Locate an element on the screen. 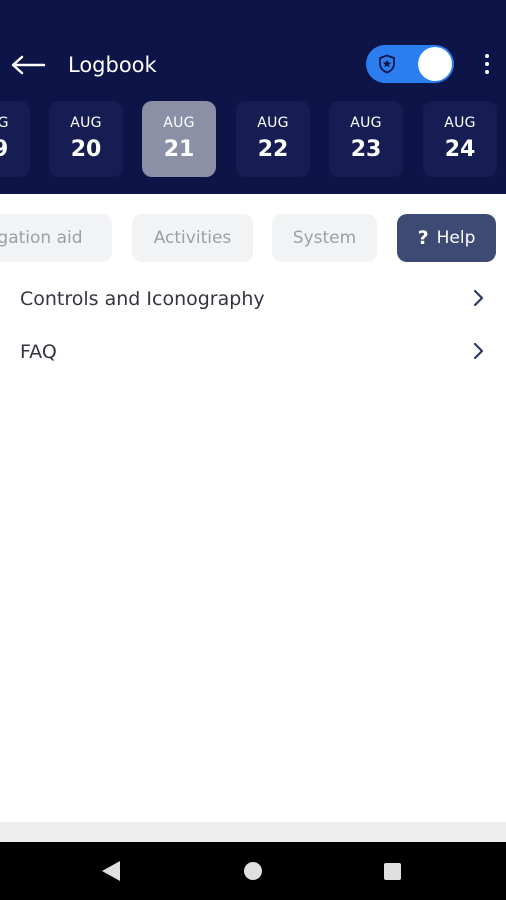 This screenshot has height=900, width=506. date-item-aug-23: AUG 23 is located at coordinates (366, 139).